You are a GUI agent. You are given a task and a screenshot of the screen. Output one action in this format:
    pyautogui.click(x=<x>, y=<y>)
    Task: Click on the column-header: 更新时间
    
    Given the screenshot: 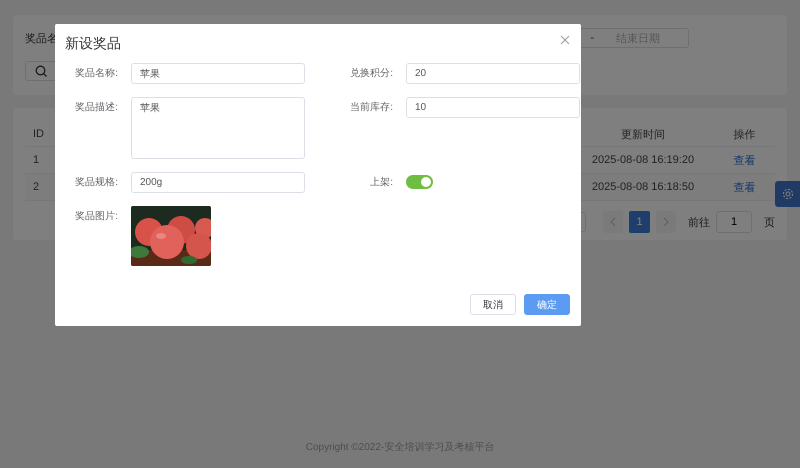 What is the action you would take?
    pyautogui.click(x=643, y=135)
    